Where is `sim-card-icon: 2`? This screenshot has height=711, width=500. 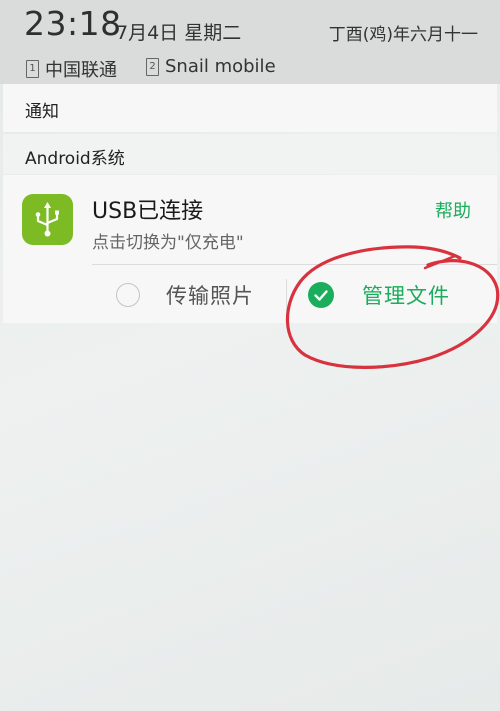
sim-card-icon: 2 is located at coordinates (152, 66).